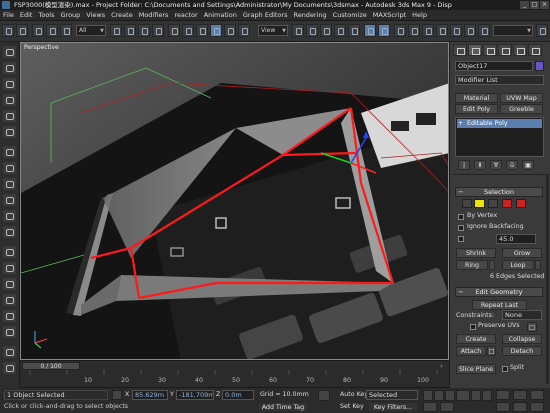 The height and width of the screenshot is (413, 550). Describe the element at coordinates (461, 217) in the screenshot. I see `by-vertex-checkbox` at that location.